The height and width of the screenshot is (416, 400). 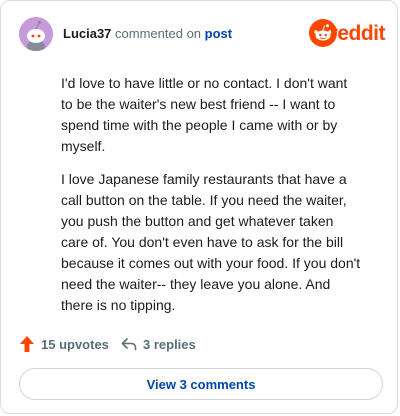 What do you see at coordinates (87, 33) in the screenshot?
I see `username-link: Lucia37` at bounding box center [87, 33].